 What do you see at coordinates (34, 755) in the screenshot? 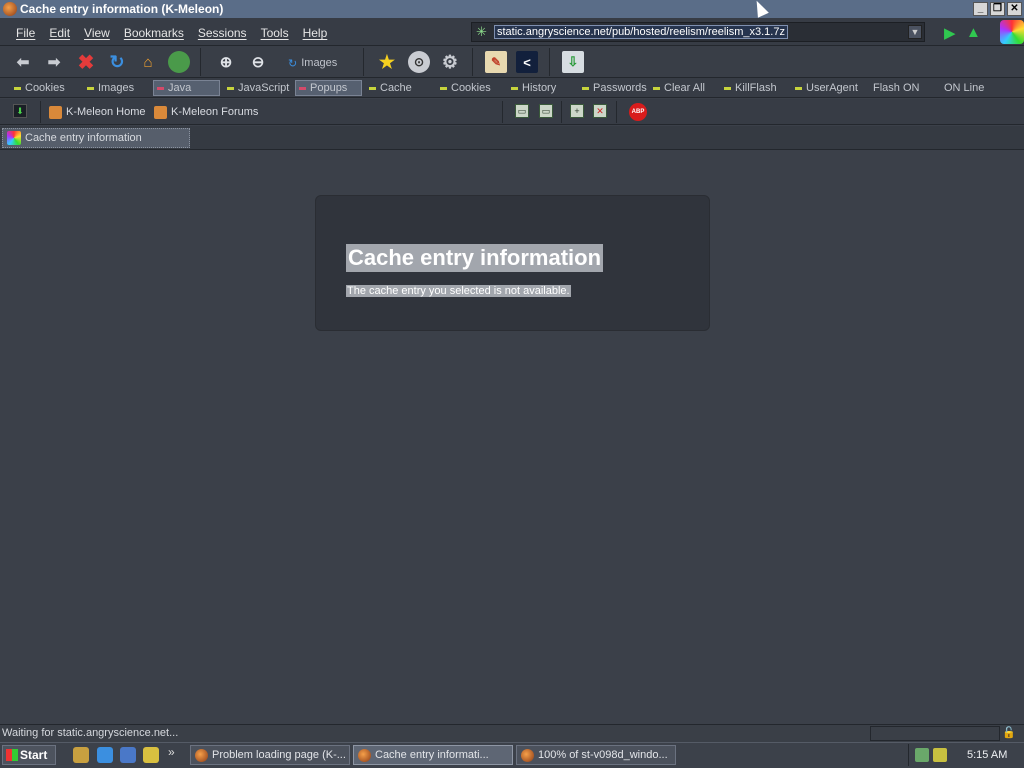
I see `start-label: Start` at bounding box center [34, 755].